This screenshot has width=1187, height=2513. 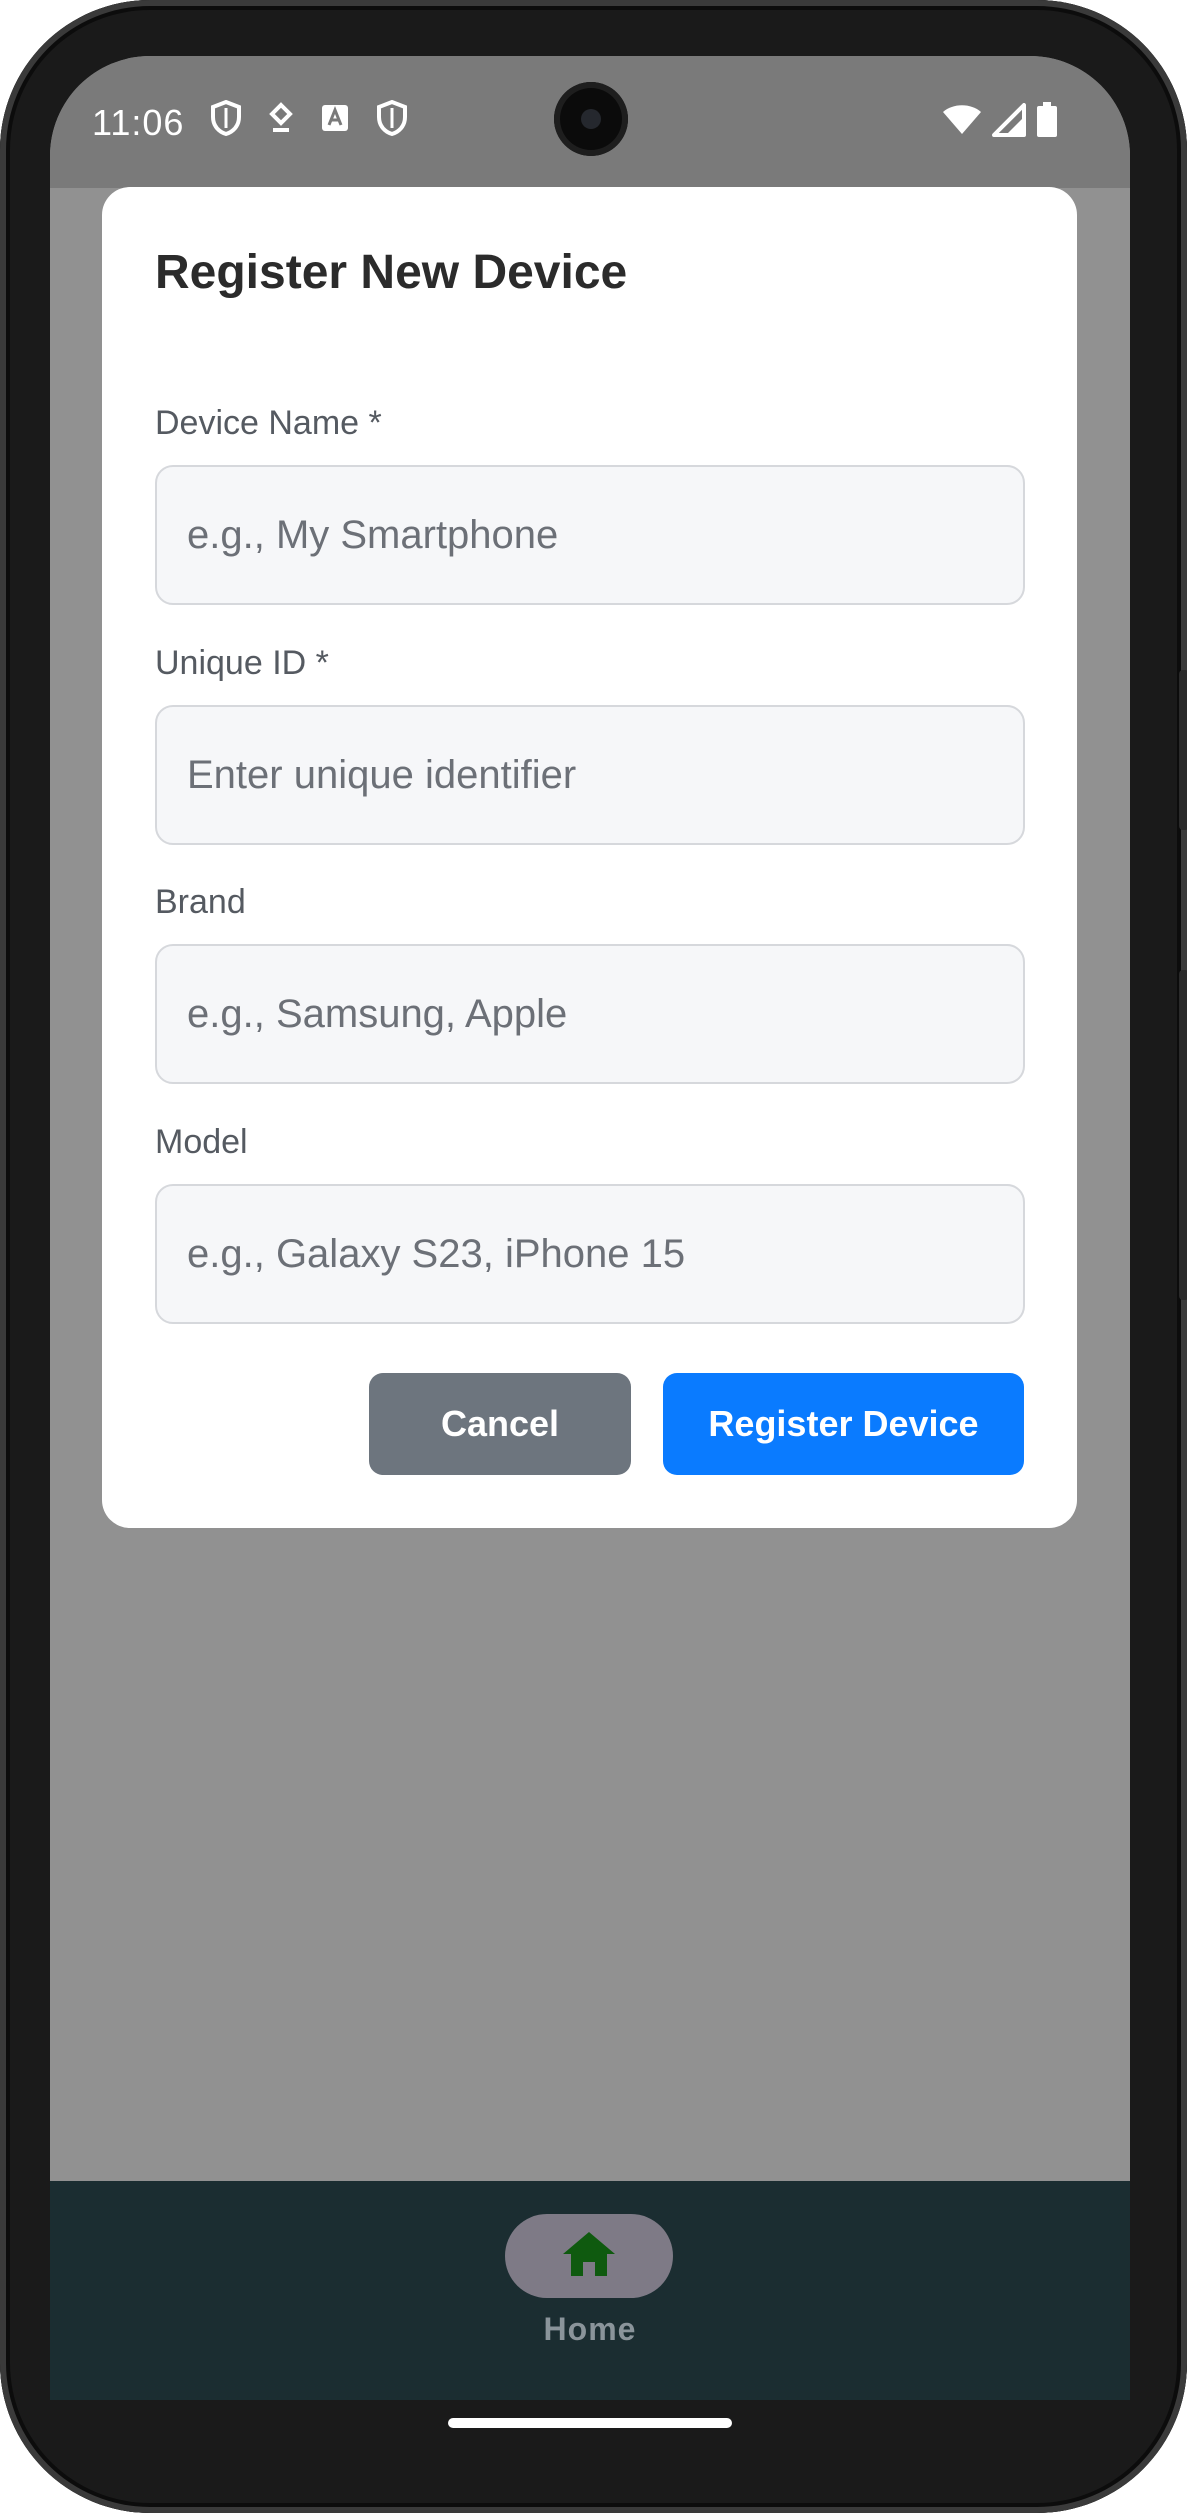 I want to click on unique-id-field-group: Unique ID *, so click(x=590, y=744).